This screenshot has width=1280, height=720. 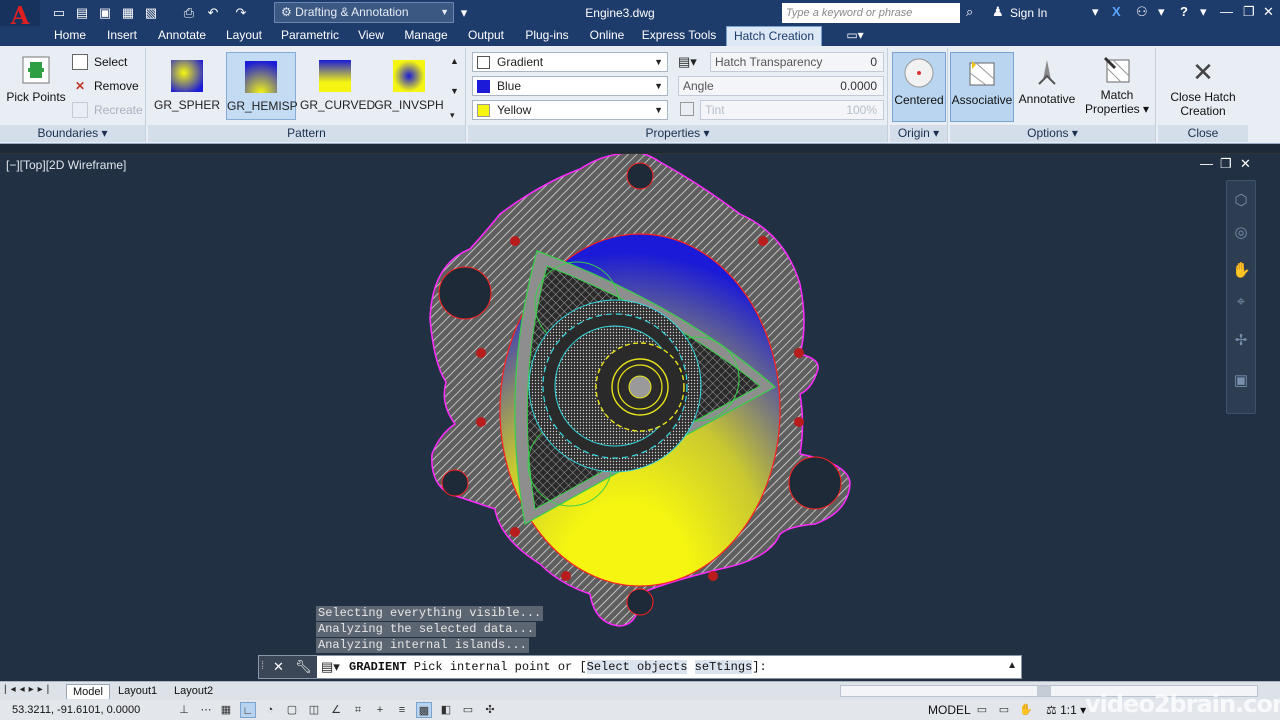 What do you see at coordinates (1241, 270) in the screenshot?
I see `pan-icon: ✋` at bounding box center [1241, 270].